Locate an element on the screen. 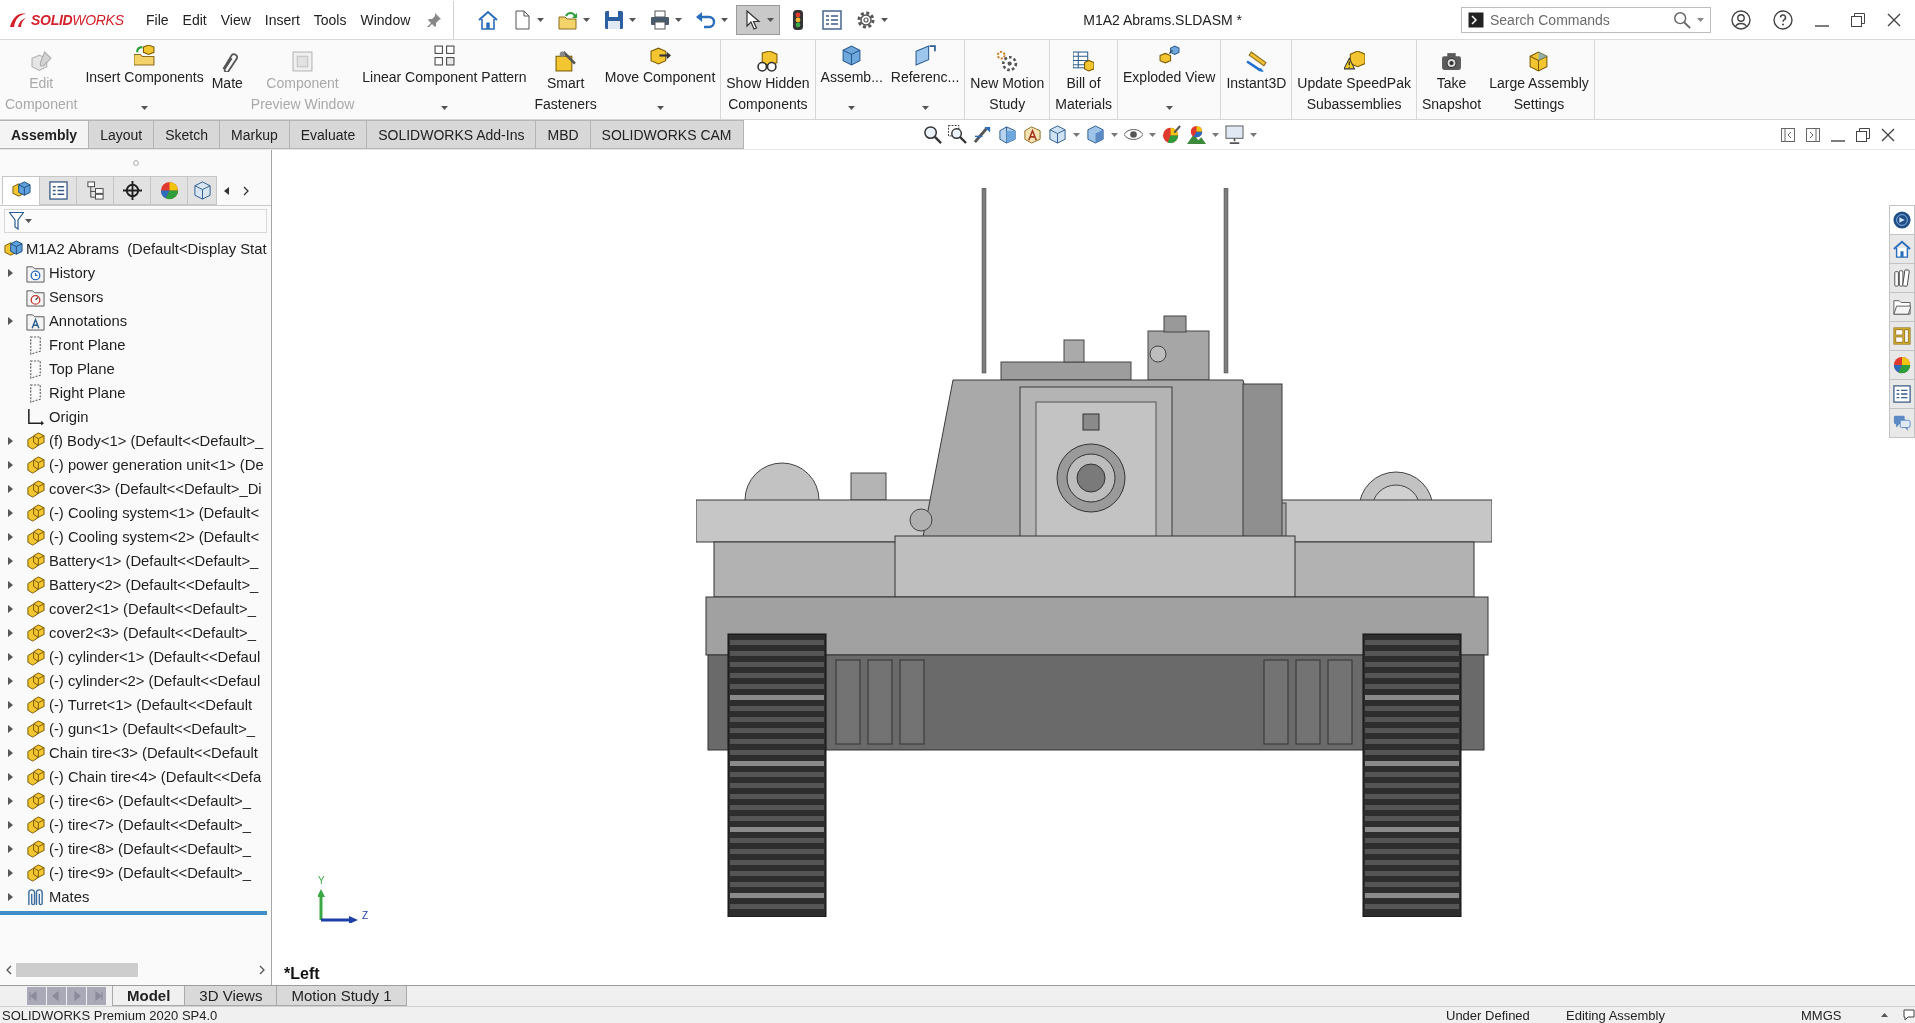  menu-item: View is located at coordinates (235, 19).